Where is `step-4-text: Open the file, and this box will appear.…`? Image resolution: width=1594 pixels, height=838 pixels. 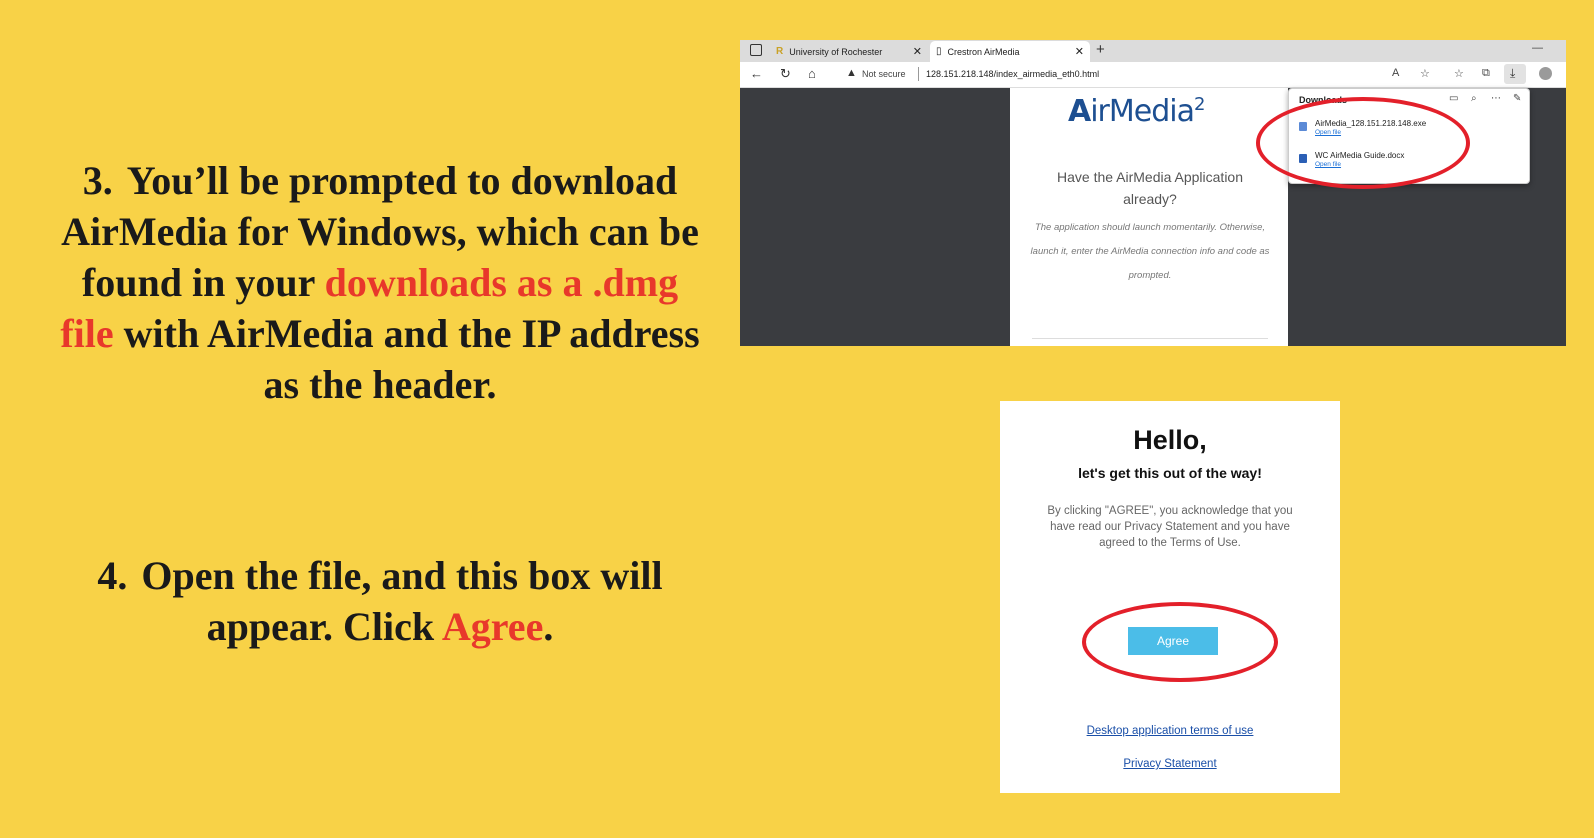
step-4-text: Open the file, and this box will appear.… is located at coordinates (402, 601).